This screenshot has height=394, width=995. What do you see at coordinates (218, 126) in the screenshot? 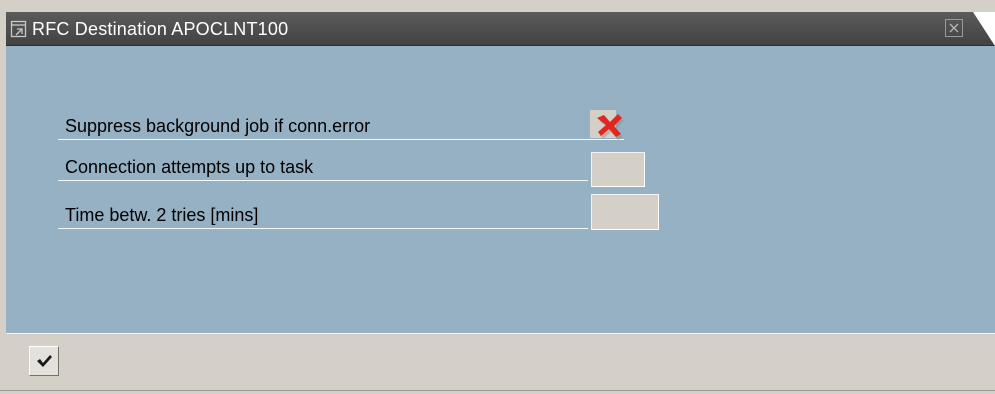
I see `suppress-background-job-label: Suppress background job if conn.error` at bounding box center [218, 126].